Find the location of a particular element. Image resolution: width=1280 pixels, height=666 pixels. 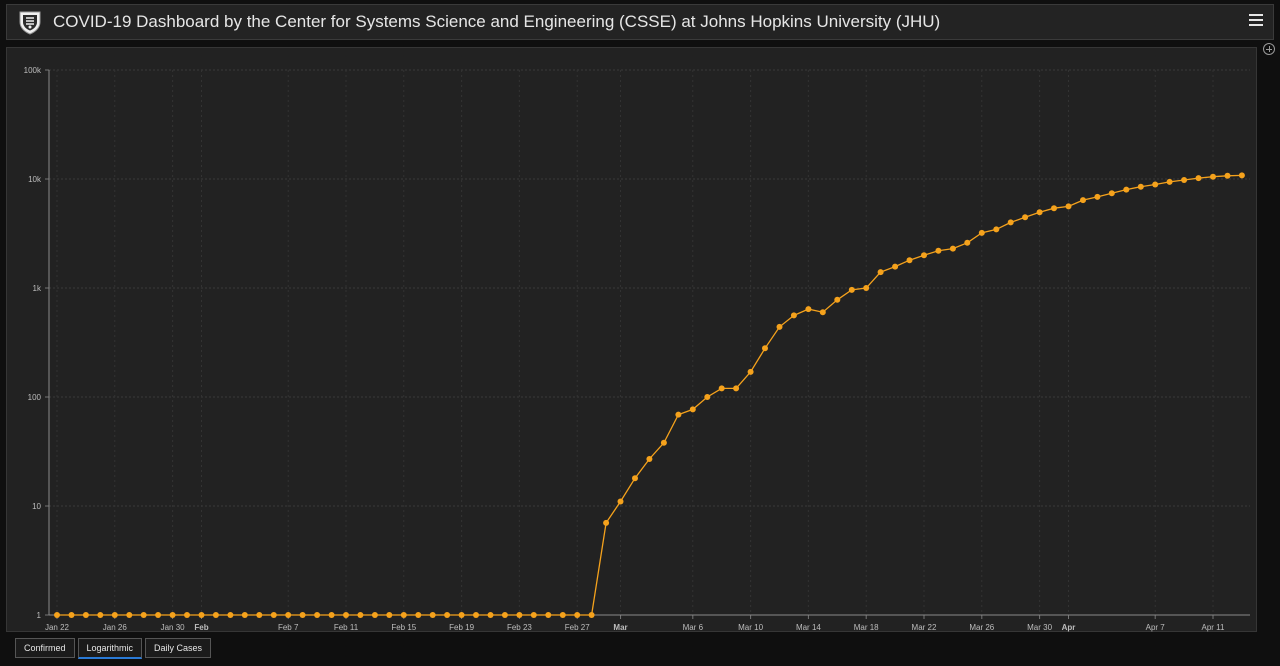

x-tick-label: Feb 23 is located at coordinates (519, 627).